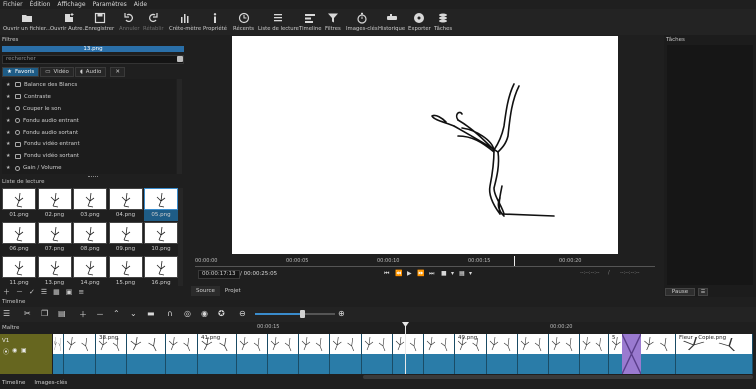  What do you see at coordinates (110, 4) in the screenshot?
I see `menu-settings: Paramètres` at bounding box center [110, 4].